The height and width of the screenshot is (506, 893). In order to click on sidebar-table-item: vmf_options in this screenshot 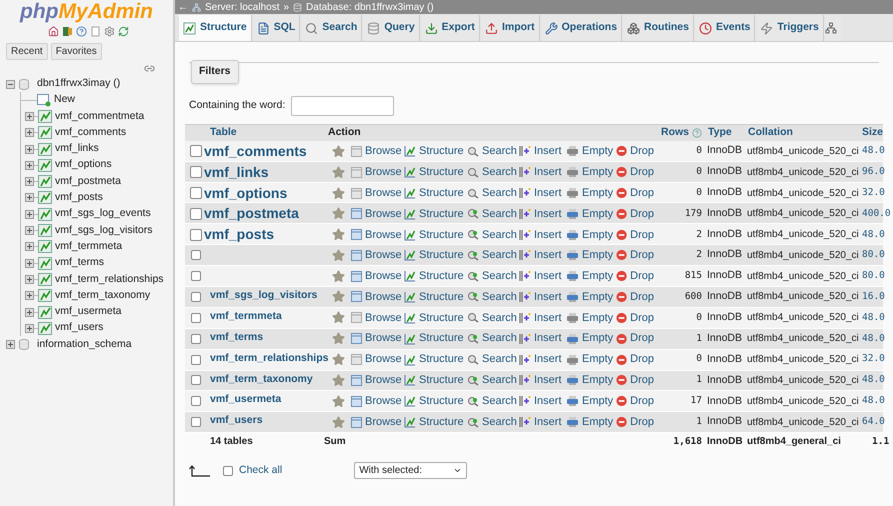, I will do `click(83, 165)`.